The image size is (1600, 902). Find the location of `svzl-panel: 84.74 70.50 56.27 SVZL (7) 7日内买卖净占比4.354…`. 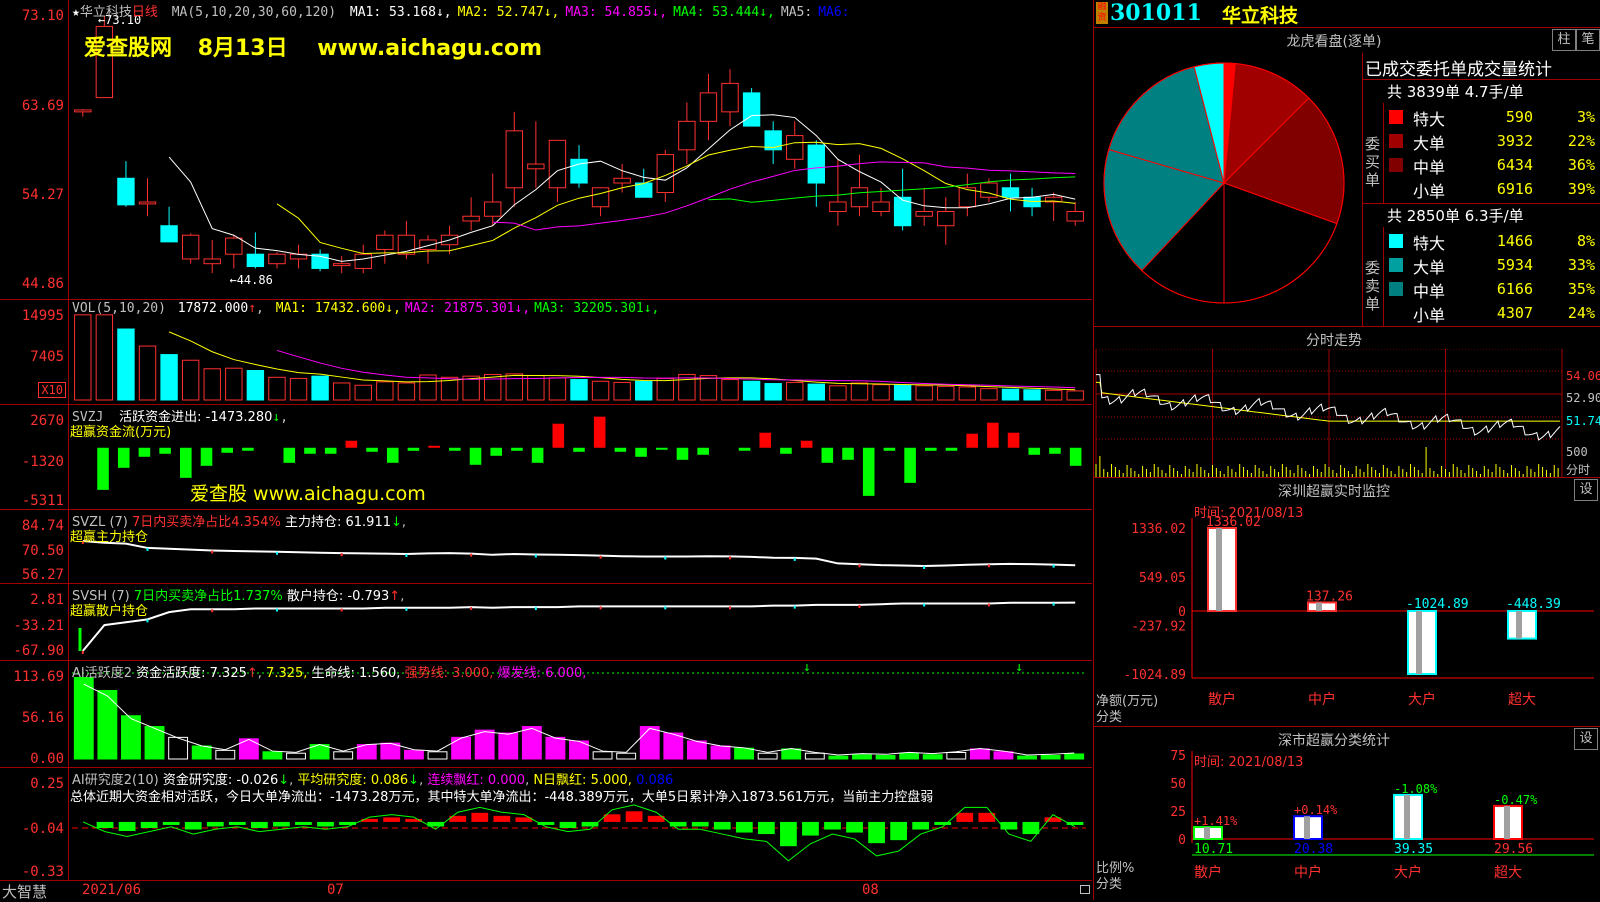

svzl-panel: 84.74 70.50 56.27 SVZL (7) 7日内买卖净占比4.354… is located at coordinates (546, 547).